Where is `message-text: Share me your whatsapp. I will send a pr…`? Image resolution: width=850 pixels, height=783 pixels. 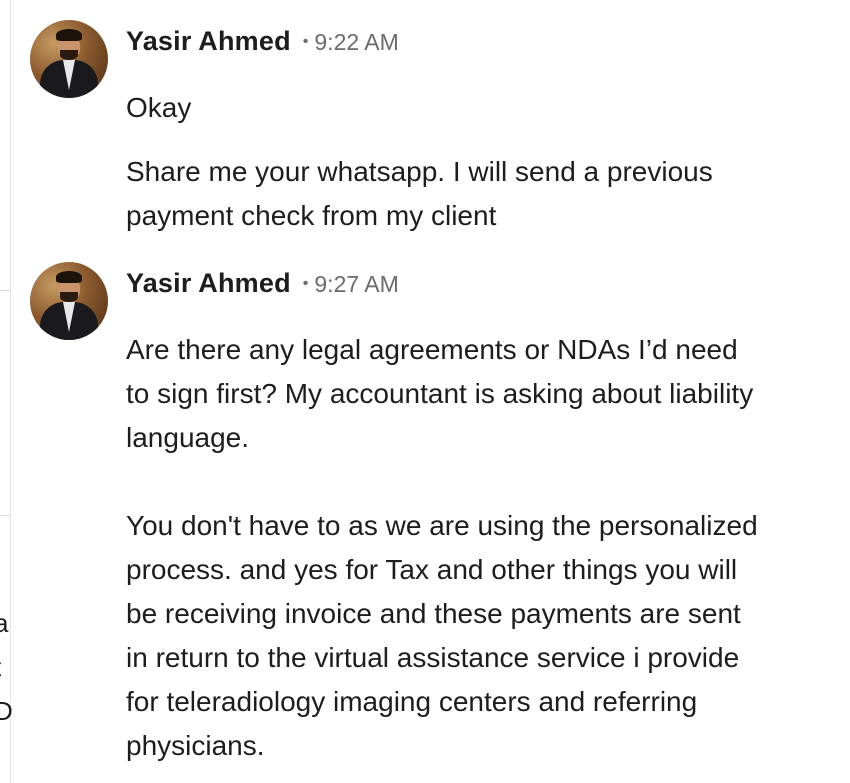
message-text: Share me your whatsapp. I will send a pr… is located at coordinates (419, 193).